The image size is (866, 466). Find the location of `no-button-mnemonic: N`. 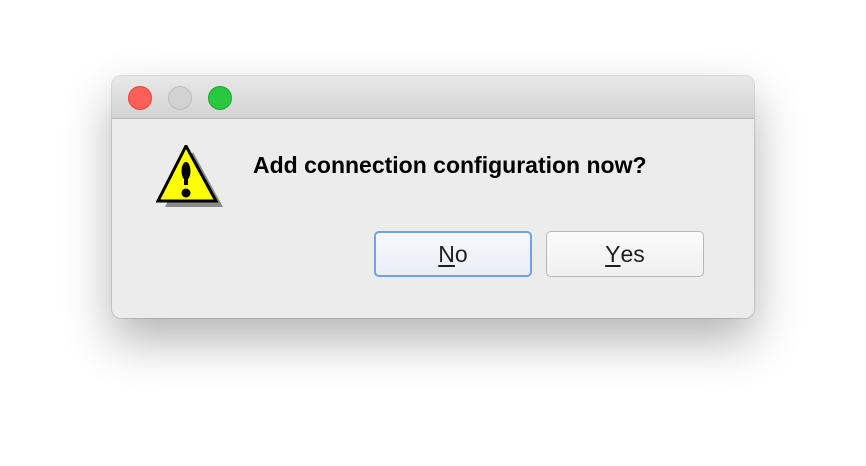

no-button-mnemonic: N is located at coordinates (446, 253).